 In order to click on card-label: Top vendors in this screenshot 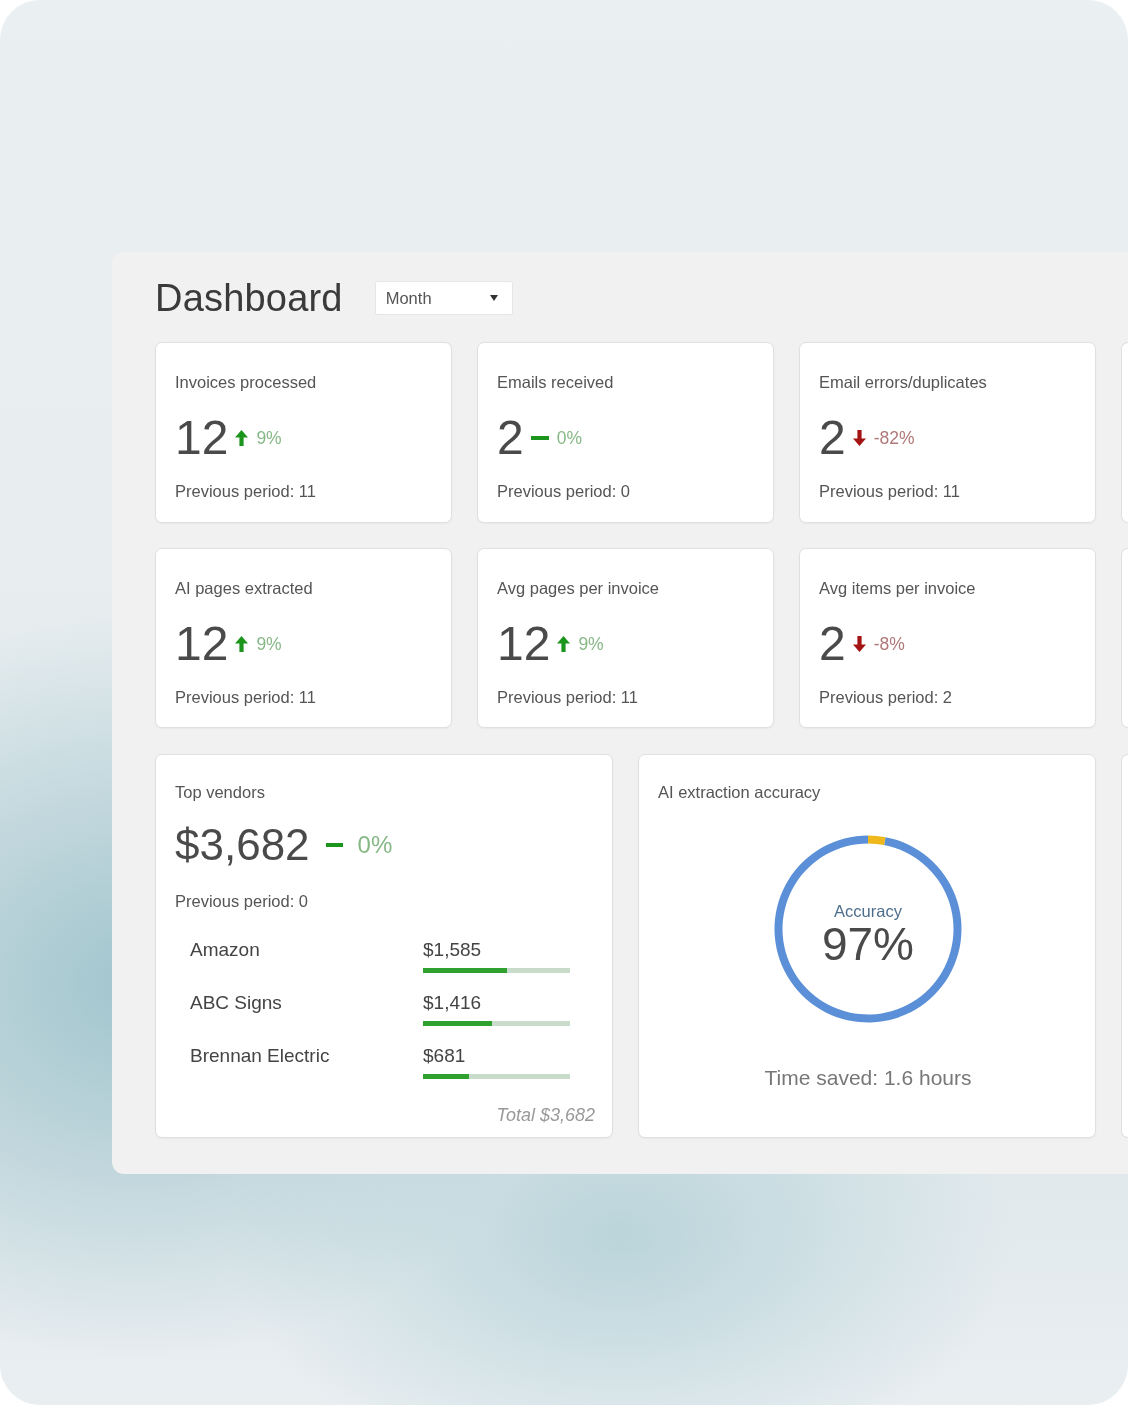, I will do `click(220, 792)`.